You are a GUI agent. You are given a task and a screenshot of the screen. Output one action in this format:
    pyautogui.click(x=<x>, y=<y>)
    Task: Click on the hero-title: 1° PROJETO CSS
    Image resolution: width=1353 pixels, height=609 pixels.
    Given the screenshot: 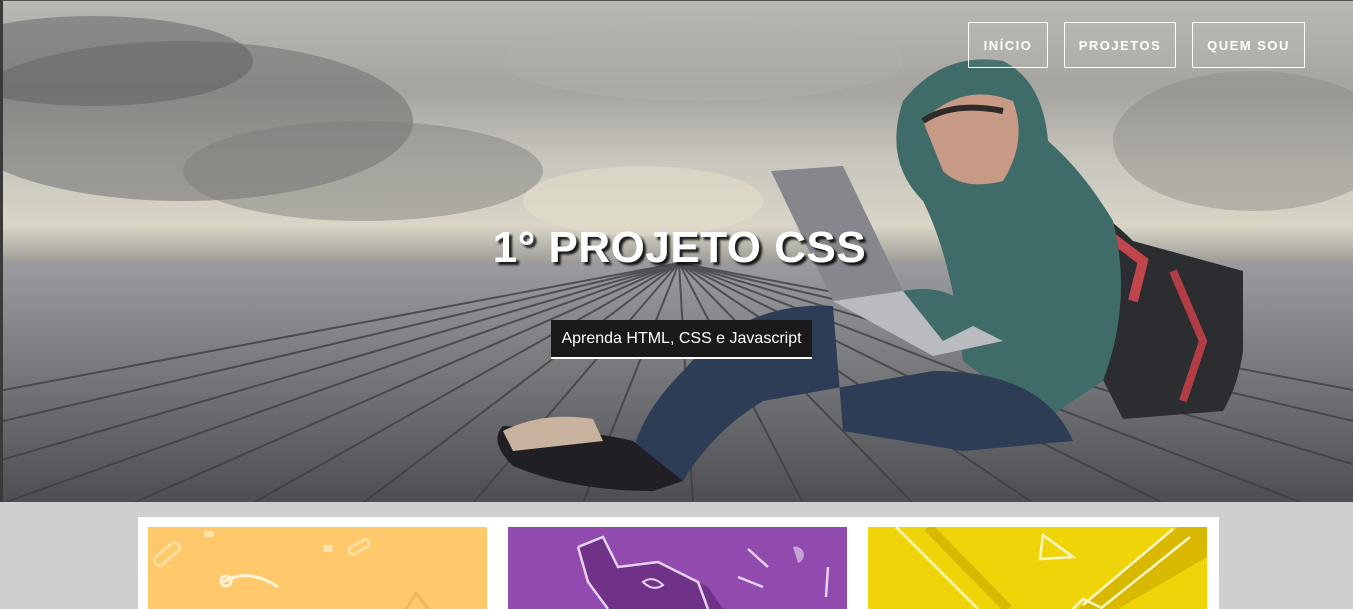 What is the action you would take?
    pyautogui.click(x=679, y=247)
    